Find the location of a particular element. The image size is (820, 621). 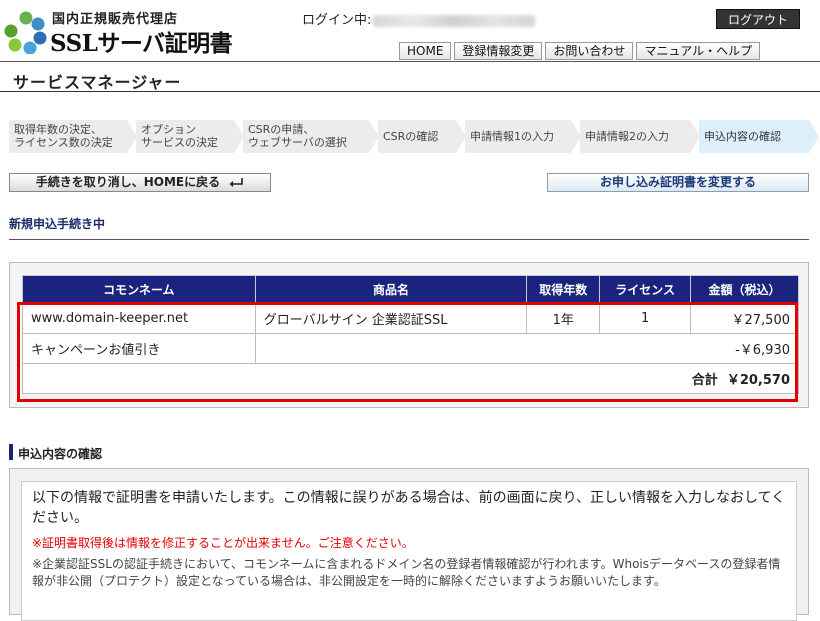

page-title: サービスマネージャー is located at coordinates (97, 82).